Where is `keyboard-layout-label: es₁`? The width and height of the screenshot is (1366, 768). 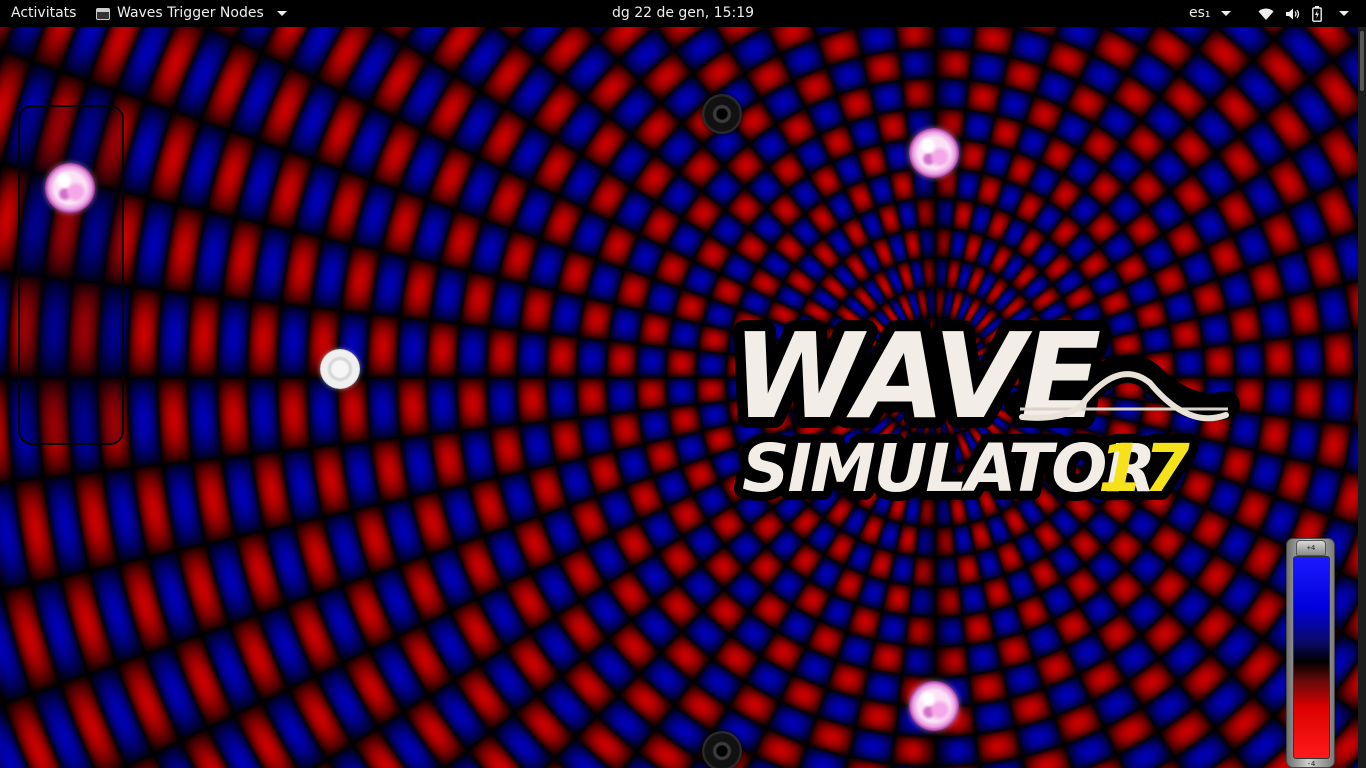 keyboard-layout-label: es₁ is located at coordinates (1200, 13).